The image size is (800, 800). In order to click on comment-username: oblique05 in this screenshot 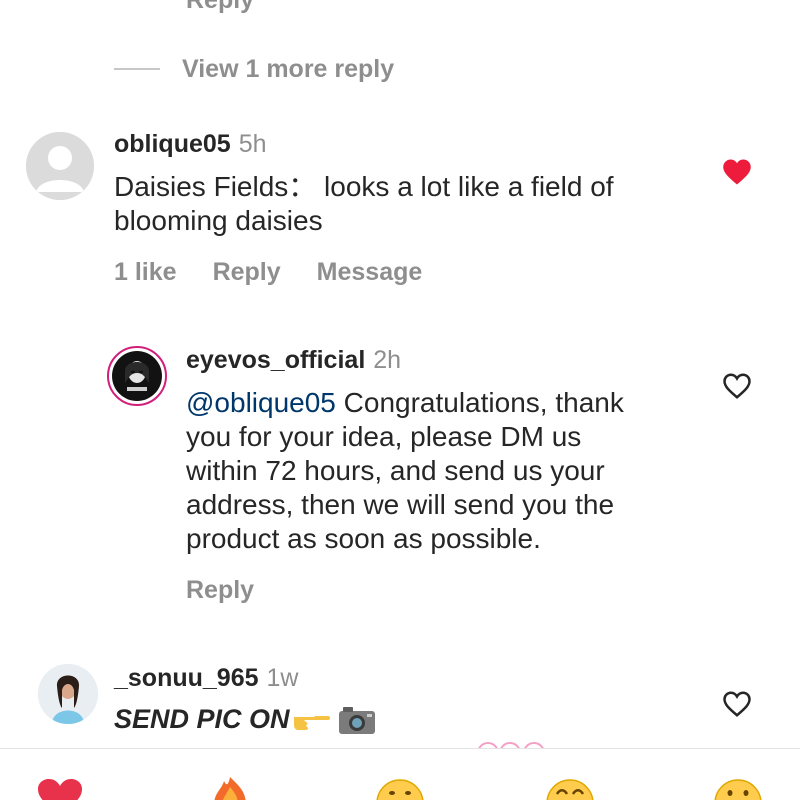, I will do `click(172, 144)`.